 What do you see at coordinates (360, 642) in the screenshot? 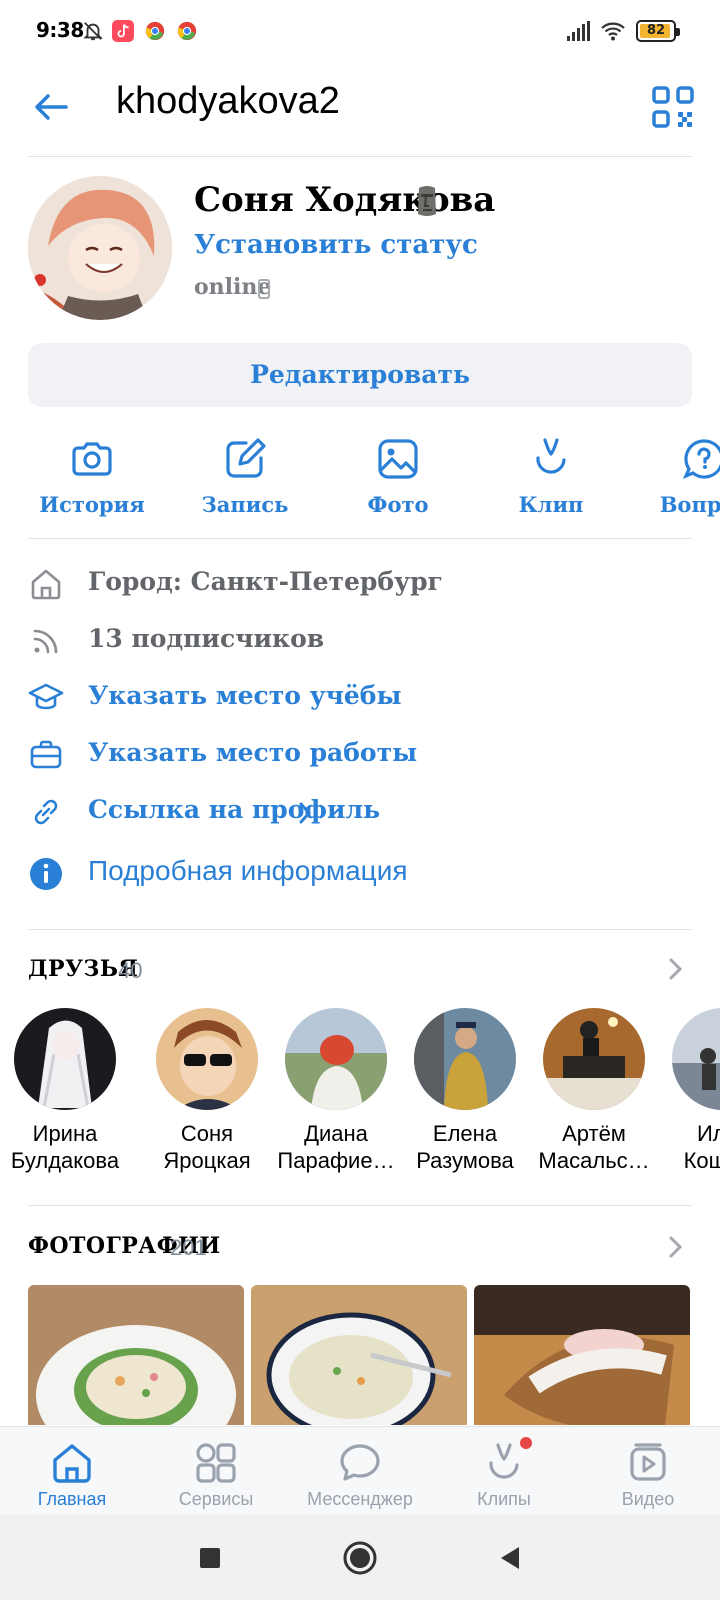
I see `info-followers: 13 подписчиков` at bounding box center [360, 642].